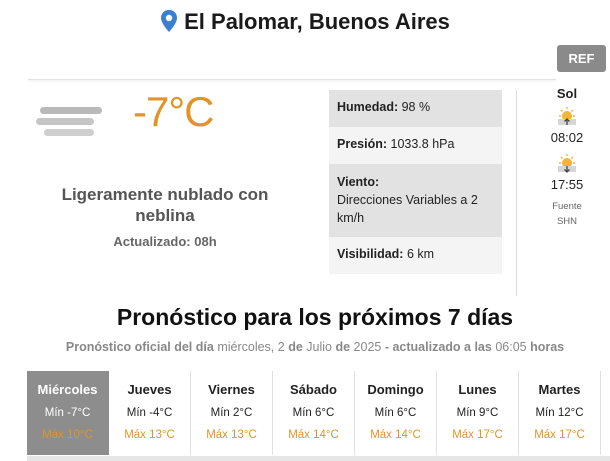  What do you see at coordinates (407, 209) in the screenshot?
I see `wind-value: Direcciones Variables a 2 km/h` at bounding box center [407, 209].